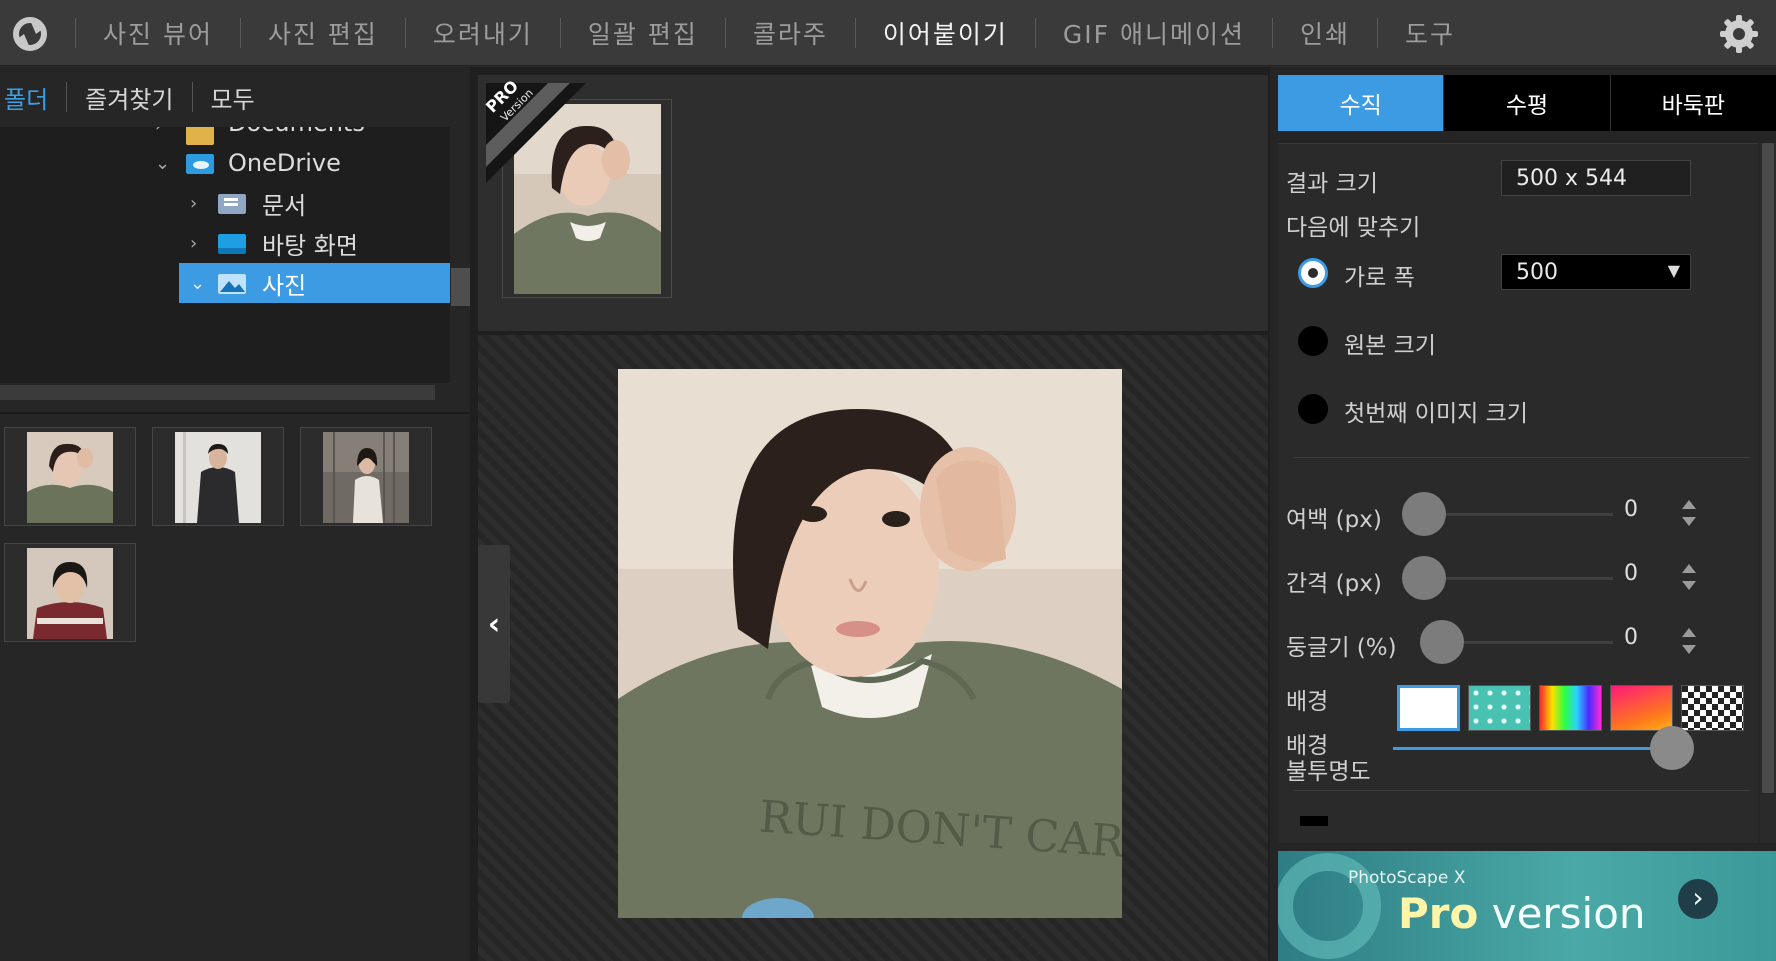 Image resolution: width=1776 pixels, height=961 pixels. Describe the element at coordinates (1562, 913) in the screenshot. I see `banner-title-version: version` at that location.